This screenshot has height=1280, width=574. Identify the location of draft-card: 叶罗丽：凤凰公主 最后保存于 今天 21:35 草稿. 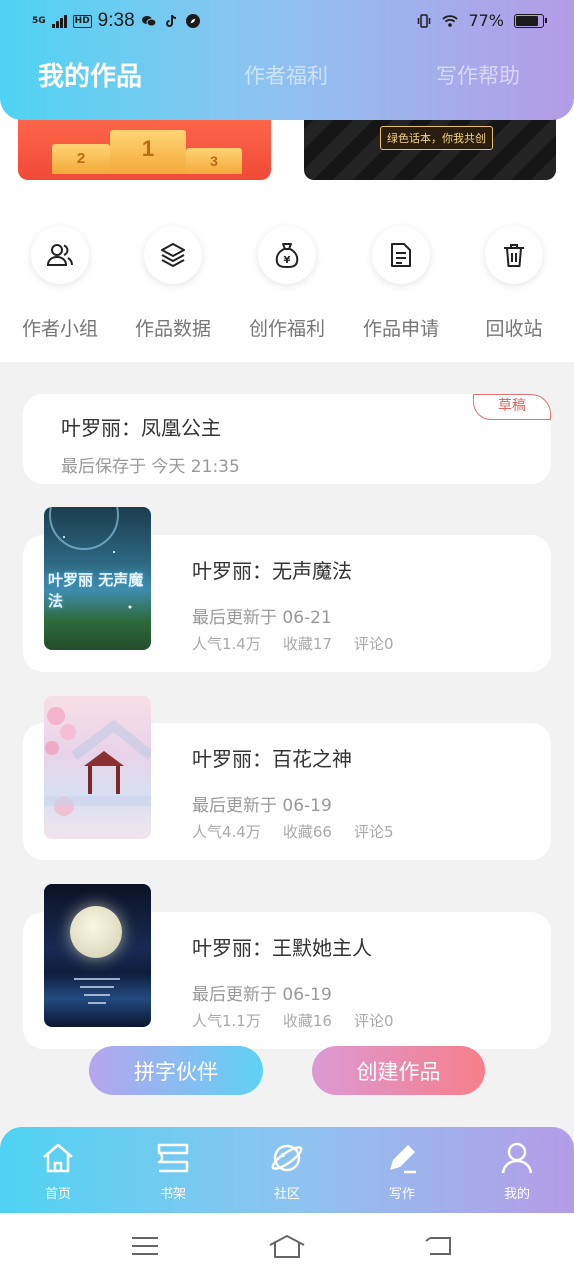
(287, 439).